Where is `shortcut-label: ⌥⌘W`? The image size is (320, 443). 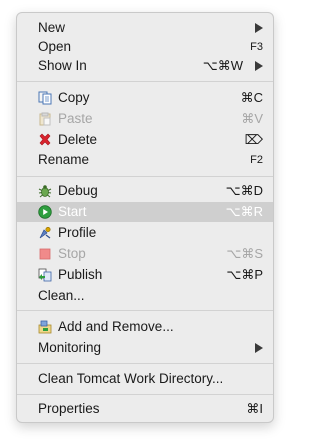
shortcut-label: ⌥⌘W is located at coordinates (222, 65).